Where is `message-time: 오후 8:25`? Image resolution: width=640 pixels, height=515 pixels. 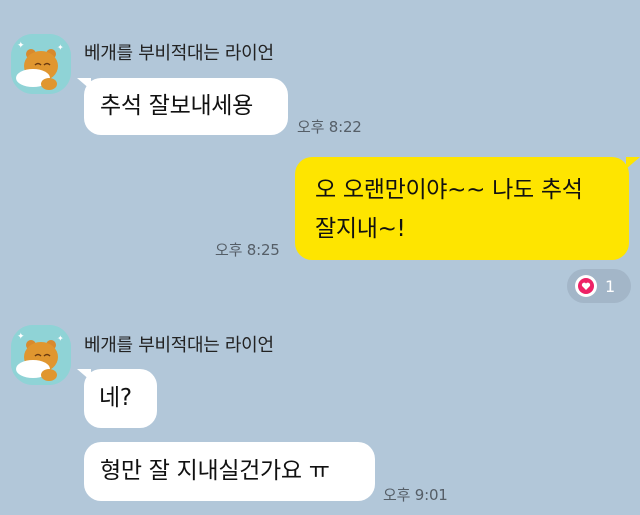
message-time: 오후 8:25 is located at coordinates (247, 250).